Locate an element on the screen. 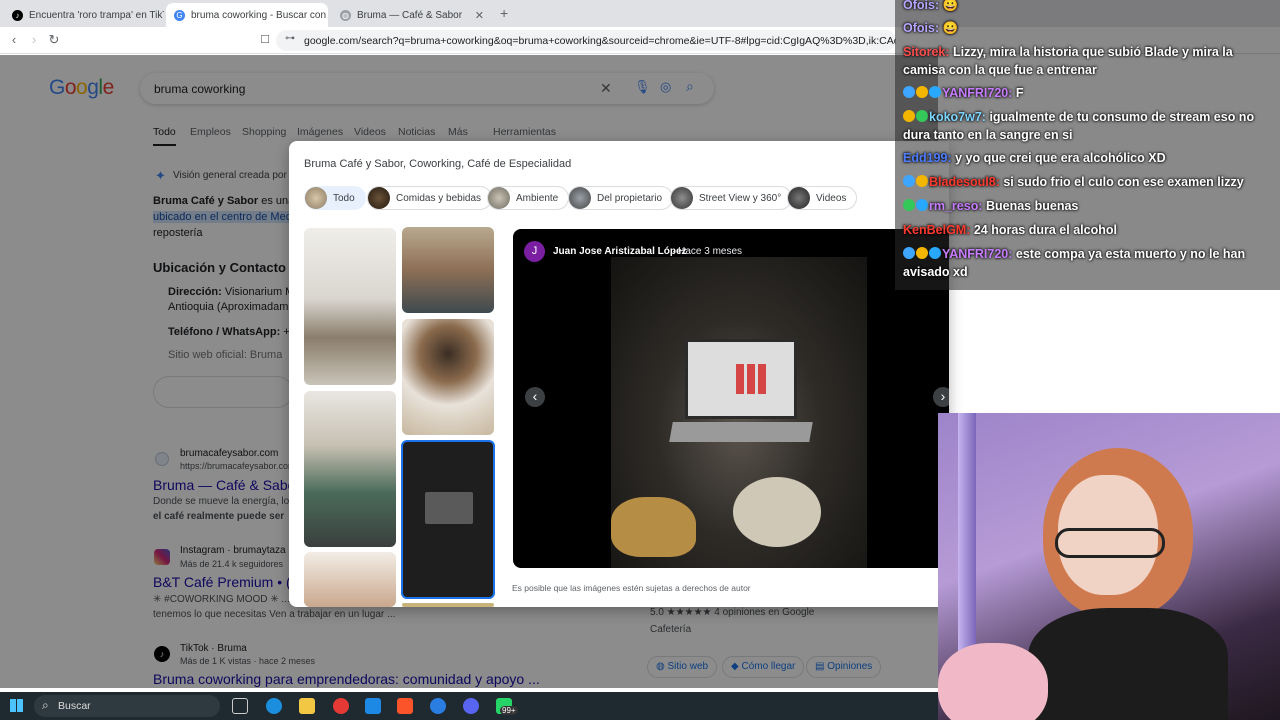 This screenshot has height=720, width=1280. forward-icon: › is located at coordinates (34, 40).